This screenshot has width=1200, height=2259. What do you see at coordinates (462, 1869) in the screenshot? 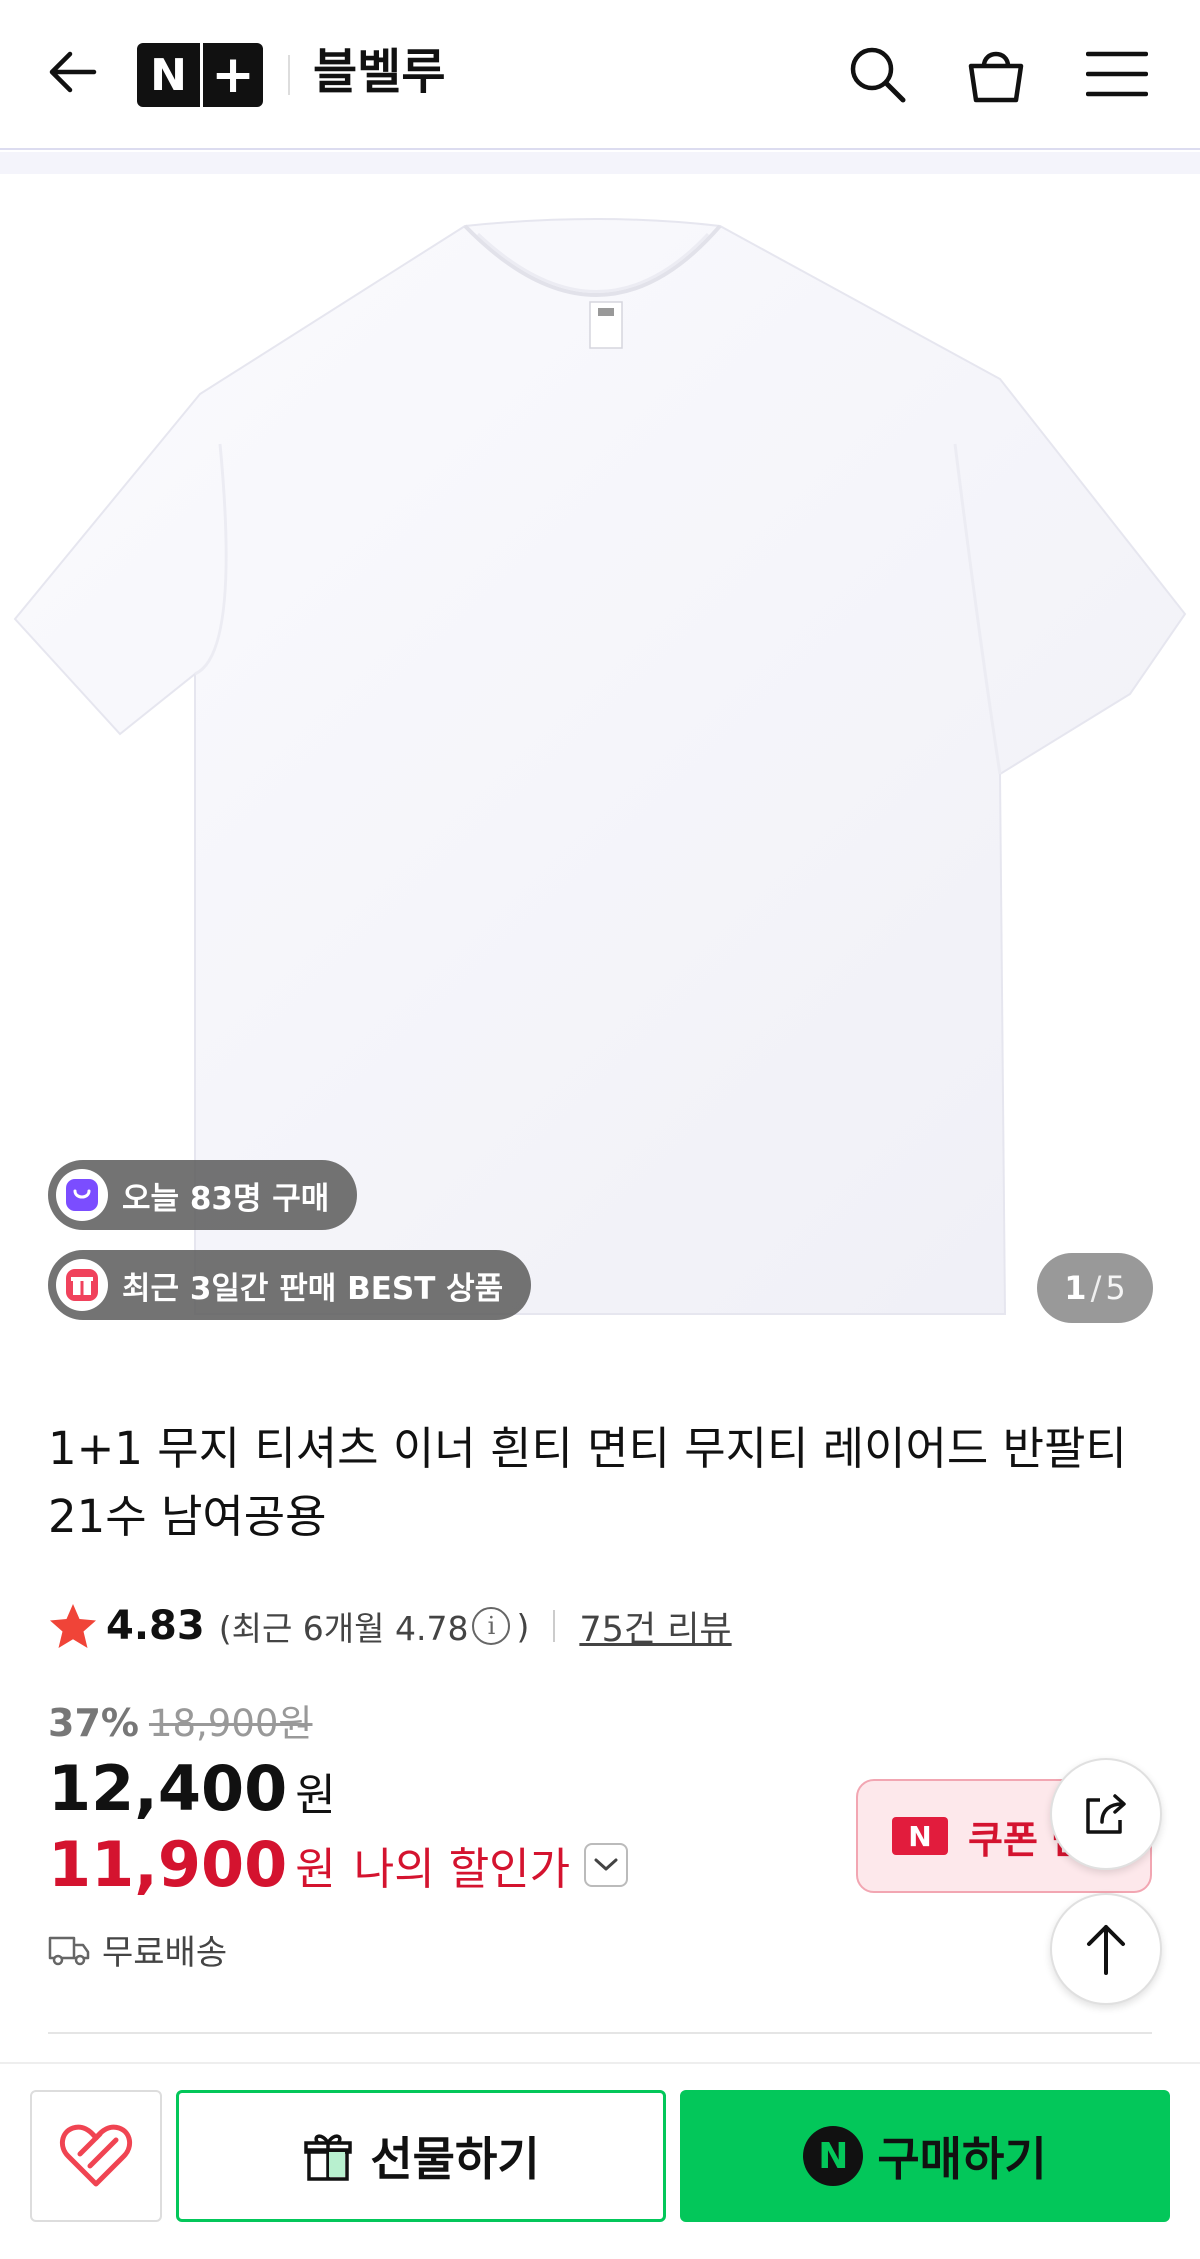
I see `my-discount-label: 나의 할인가` at bounding box center [462, 1869].